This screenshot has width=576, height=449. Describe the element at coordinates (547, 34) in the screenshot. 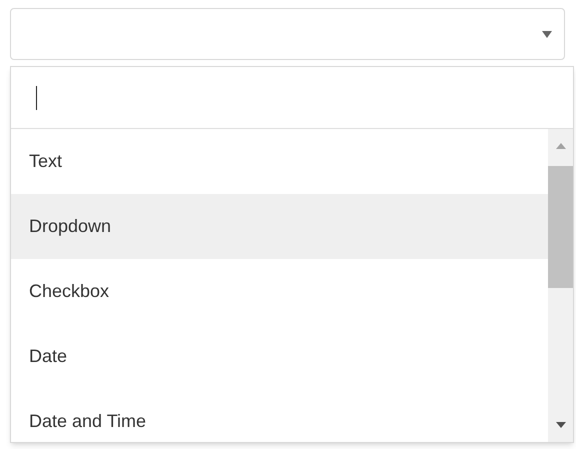

I see `caret-icon` at that location.